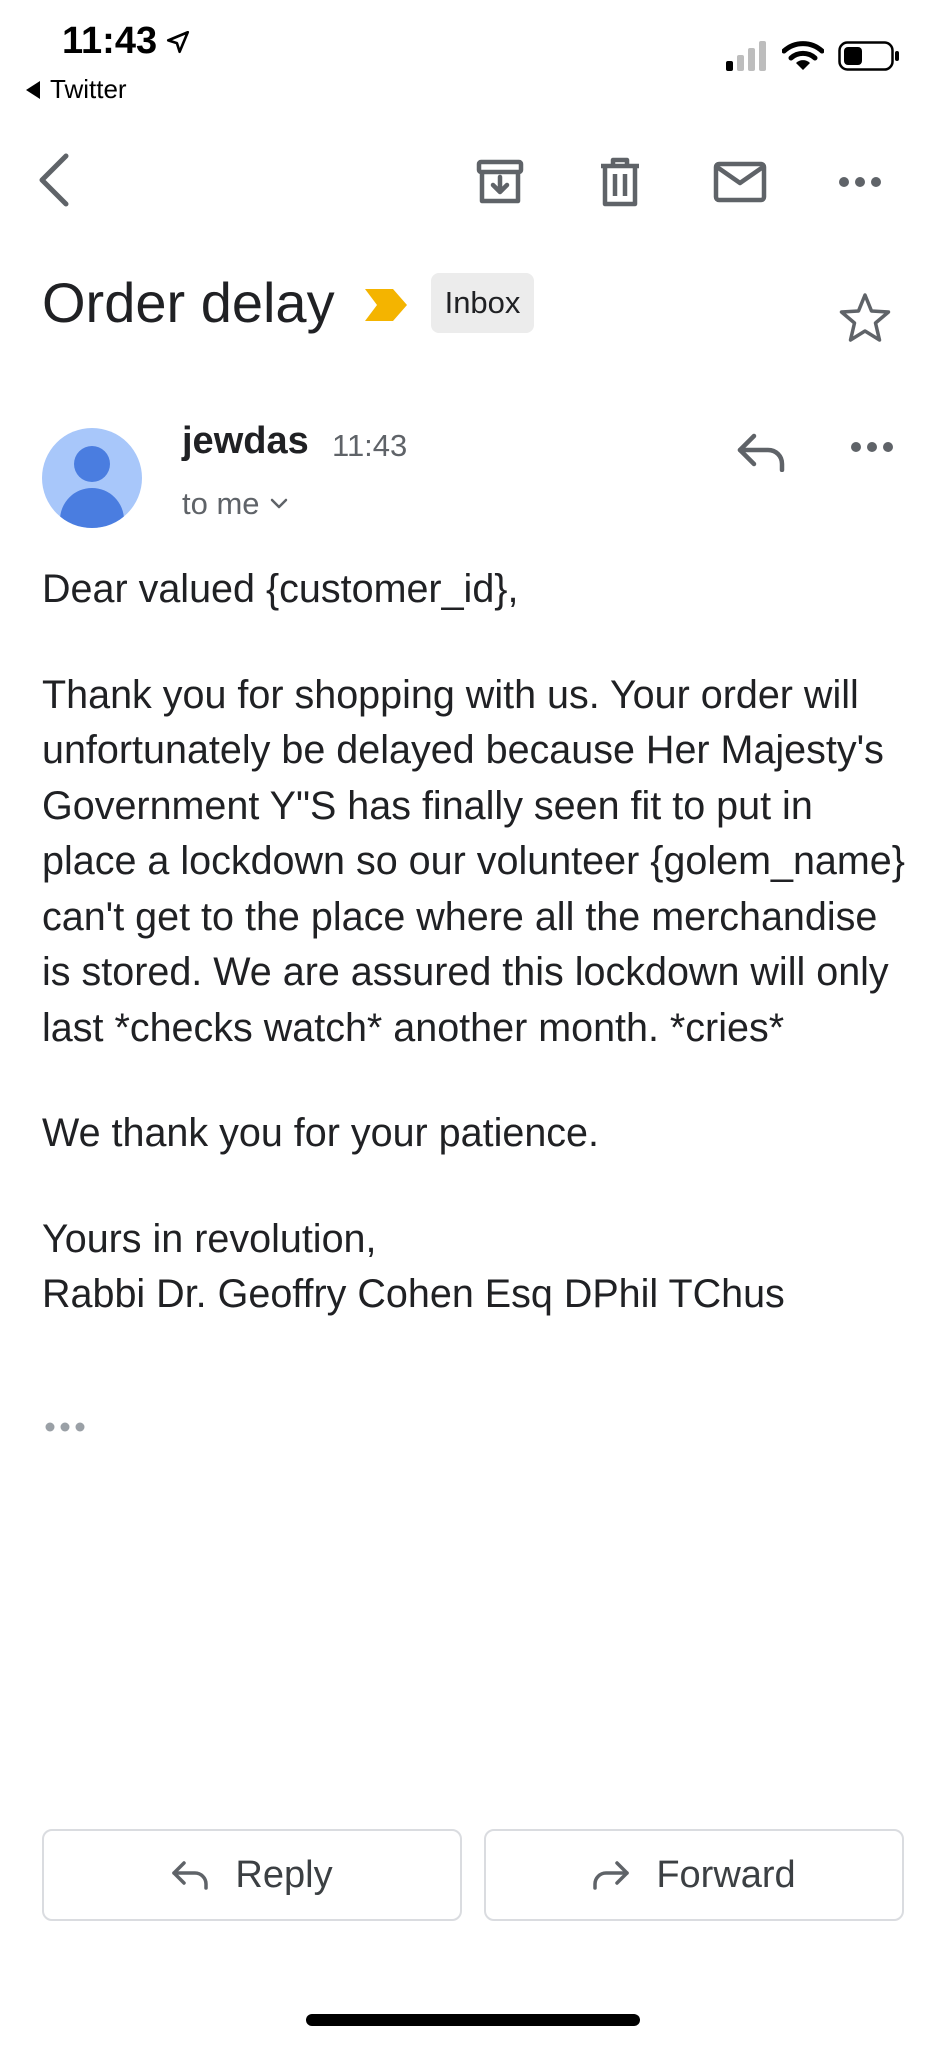 The image size is (946, 2048). Describe the element at coordinates (868, 56) in the screenshot. I see `battery-icon` at that location.